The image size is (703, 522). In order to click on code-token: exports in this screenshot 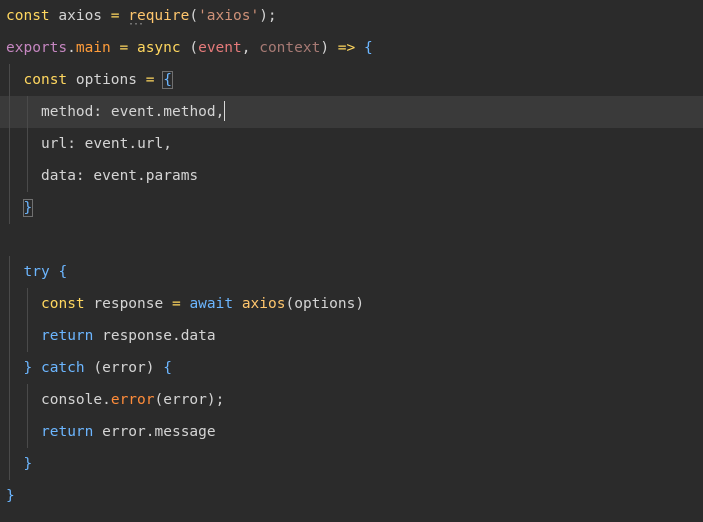, I will do `click(37, 48)`.